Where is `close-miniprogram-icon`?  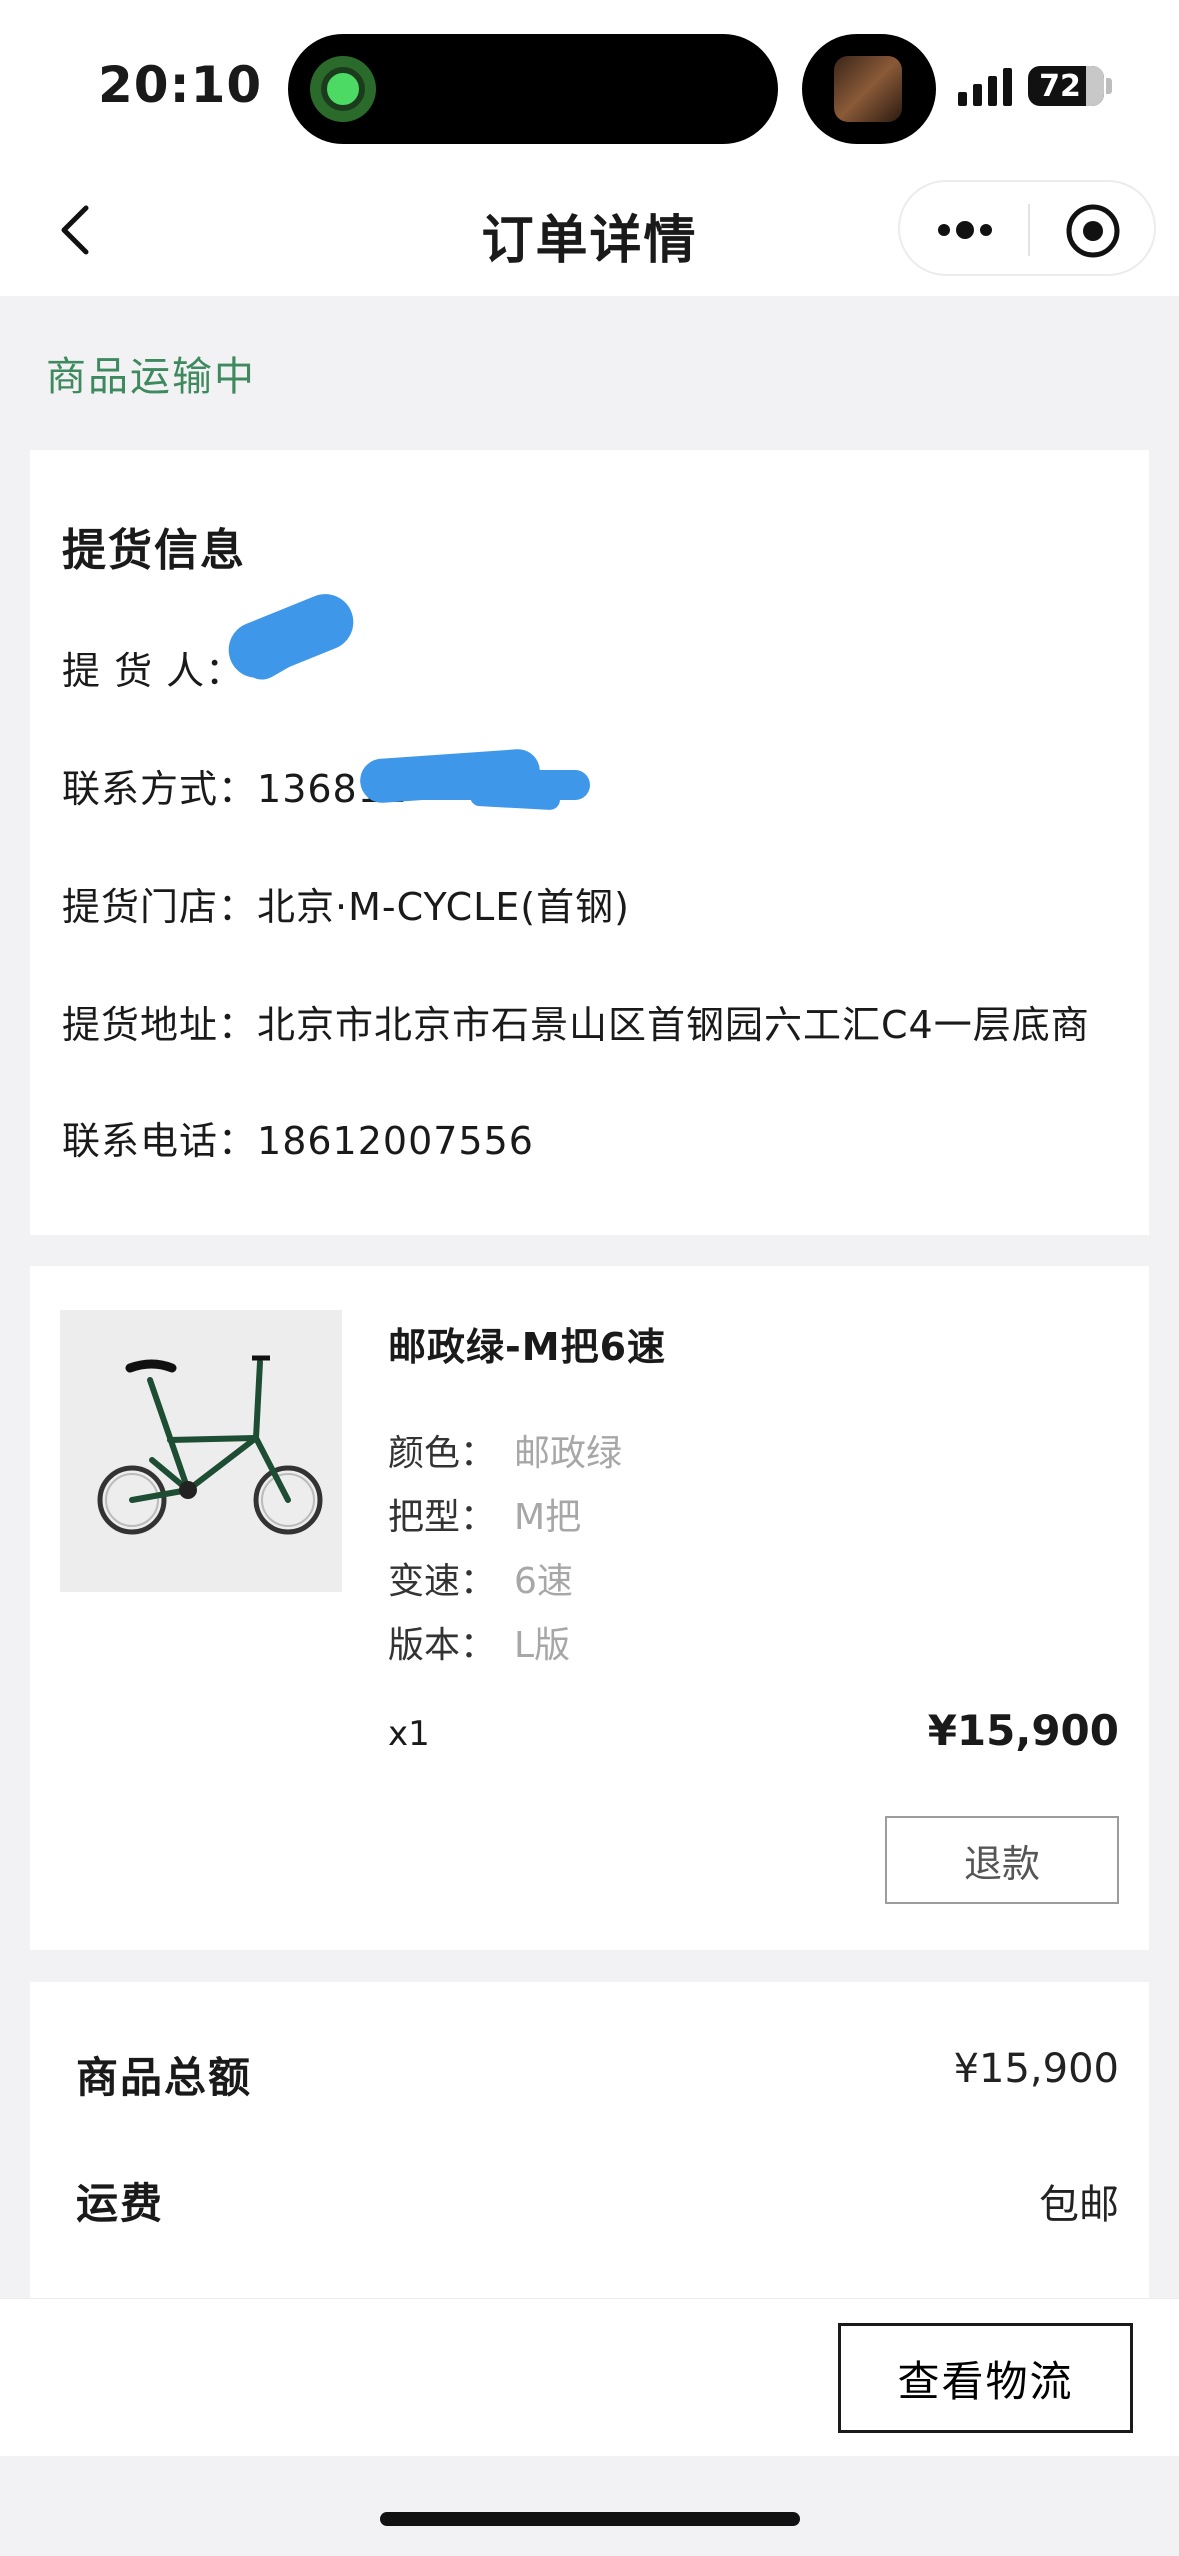
close-miniprogram-icon is located at coordinates (1093, 231).